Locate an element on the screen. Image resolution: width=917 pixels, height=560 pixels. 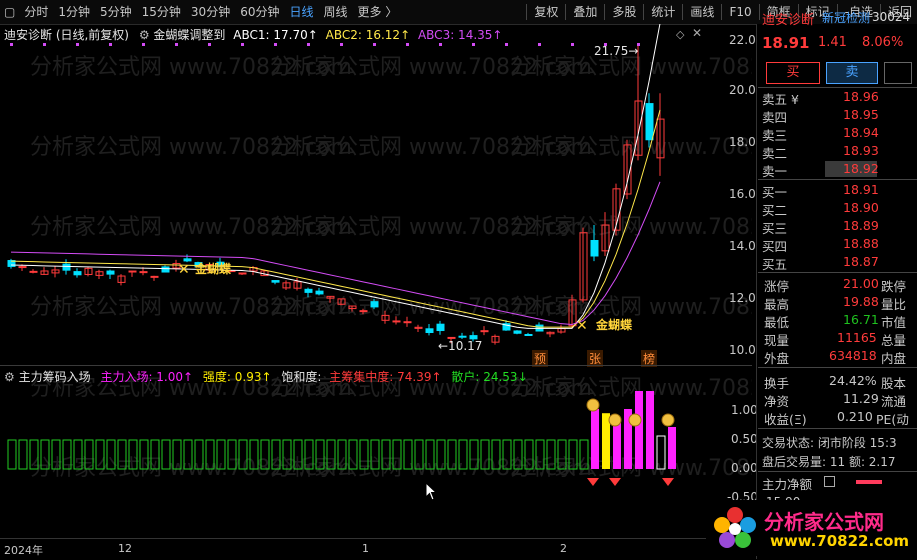
buy-button: 买 is located at coordinates (793, 73).